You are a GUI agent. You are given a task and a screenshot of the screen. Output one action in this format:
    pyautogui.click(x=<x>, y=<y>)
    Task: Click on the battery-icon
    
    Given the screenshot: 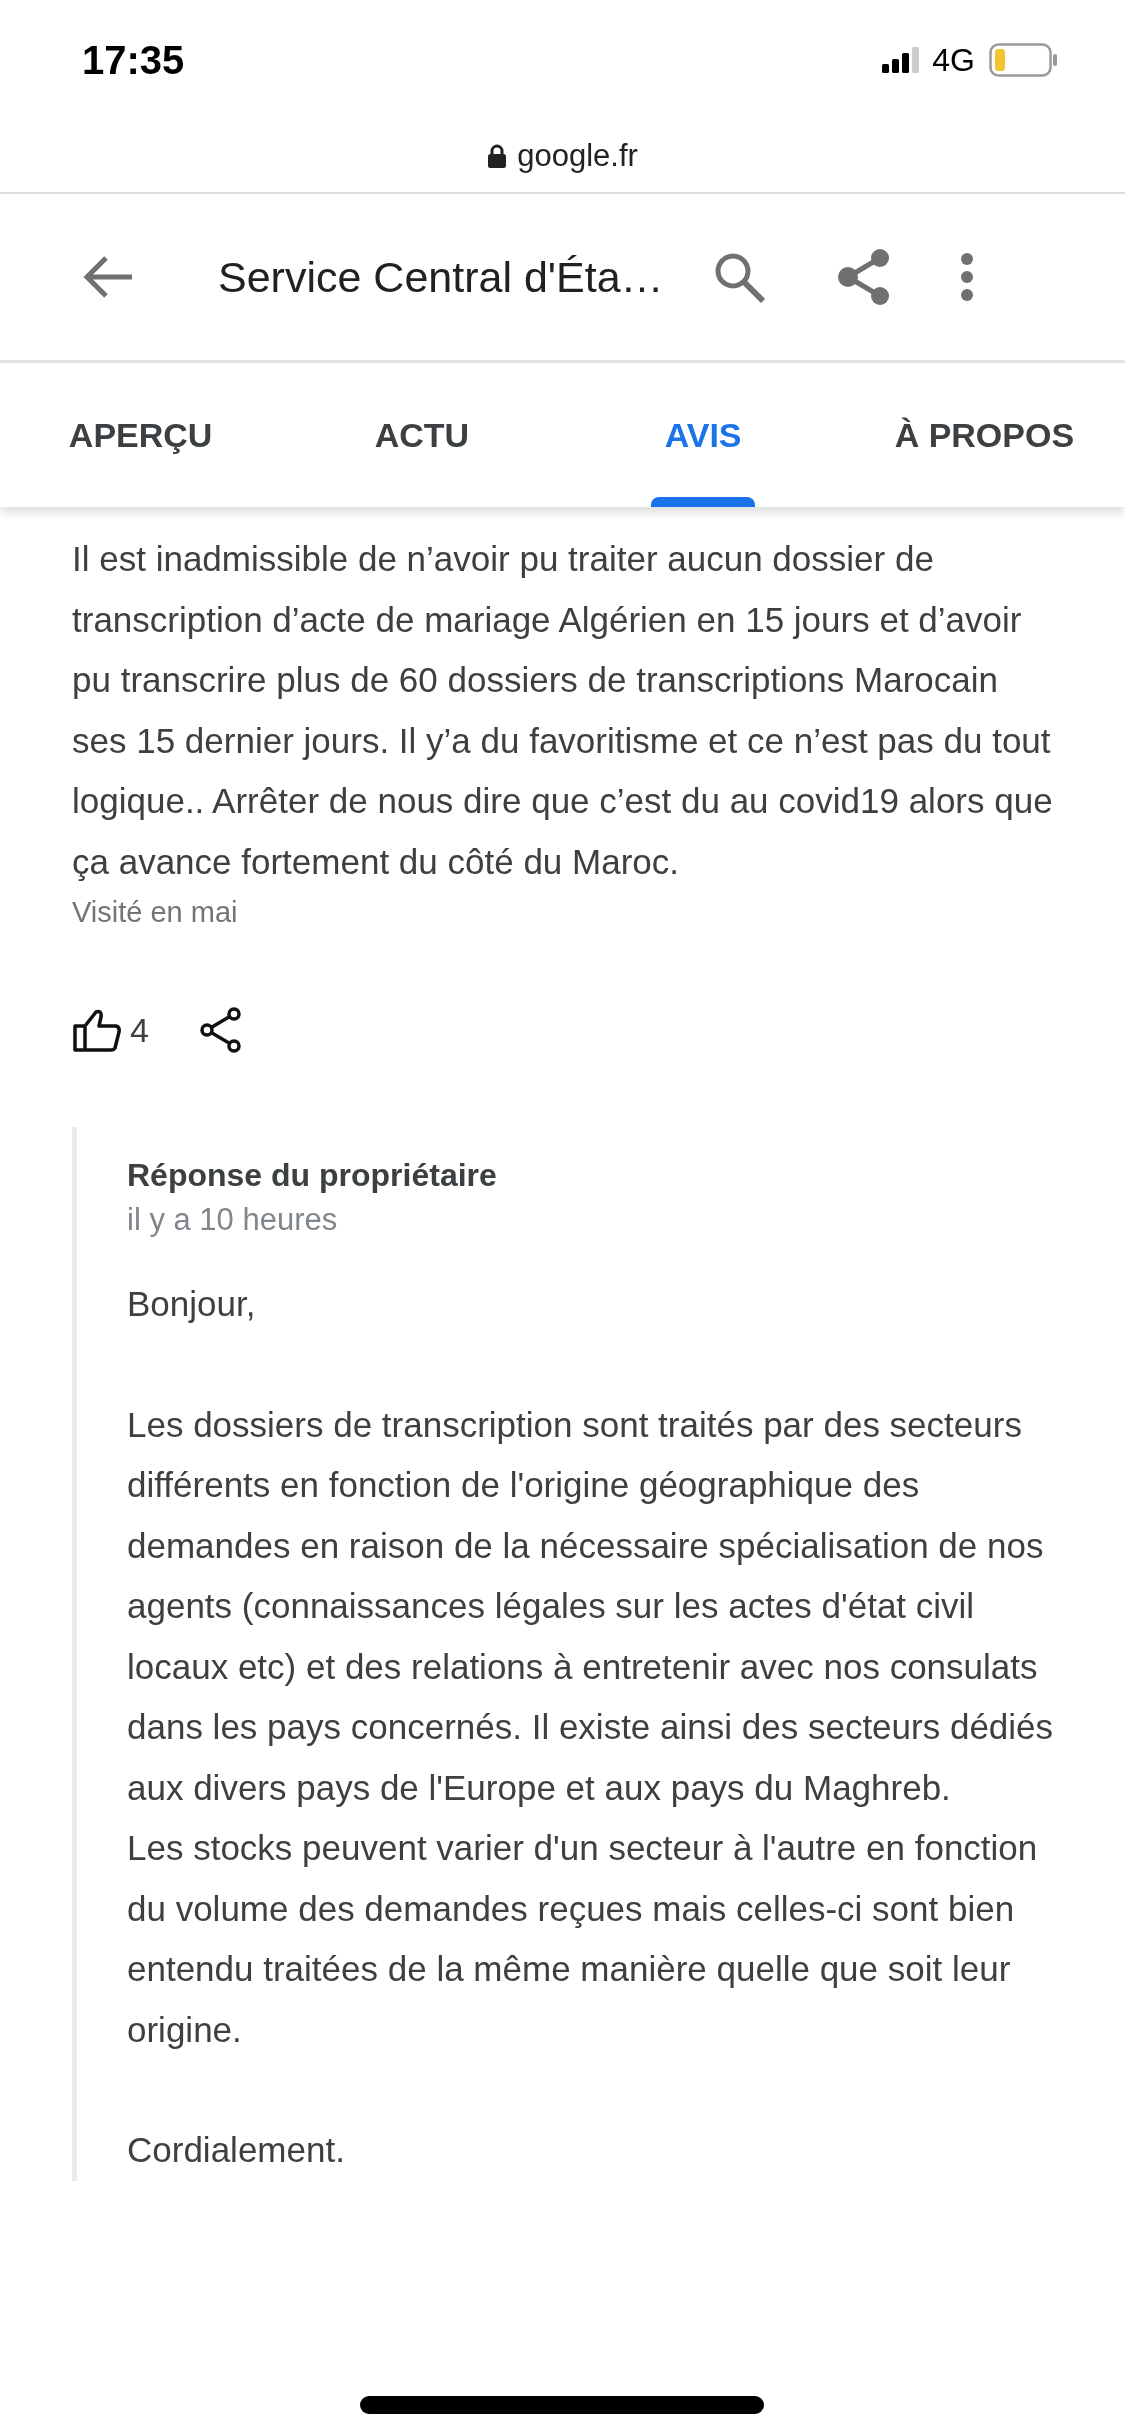 What is the action you would take?
    pyautogui.click(x=1023, y=60)
    